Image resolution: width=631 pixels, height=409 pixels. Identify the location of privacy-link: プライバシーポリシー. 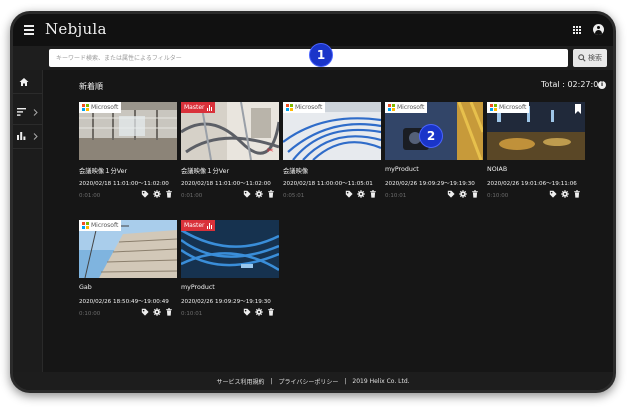
(308, 381).